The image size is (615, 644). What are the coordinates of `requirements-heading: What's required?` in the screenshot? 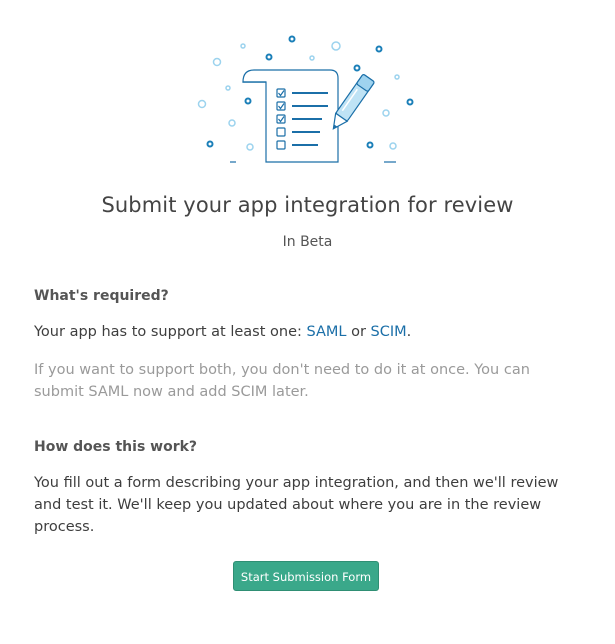 It's located at (101, 296).